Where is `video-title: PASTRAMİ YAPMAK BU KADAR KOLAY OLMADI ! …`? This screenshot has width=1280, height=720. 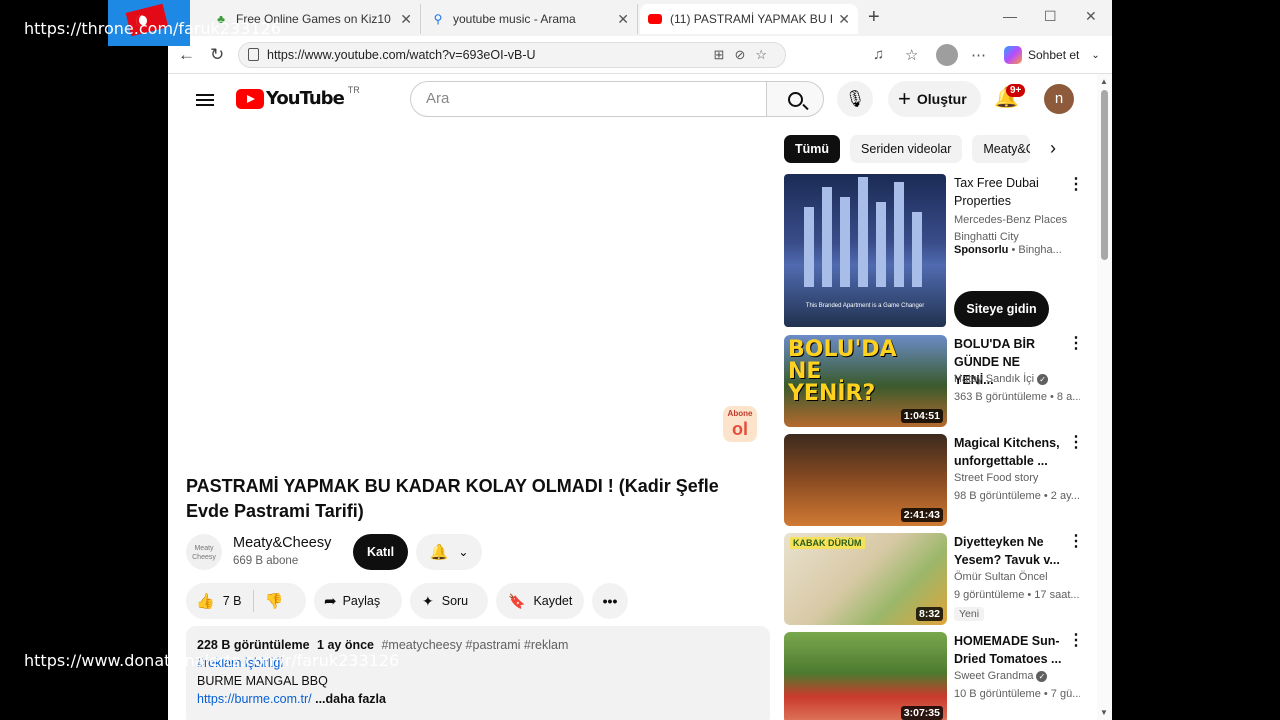 video-title: PASTRAMİ YAPMAK BU KADAR KOLAY OLMADI ! … is located at coordinates (452, 498).